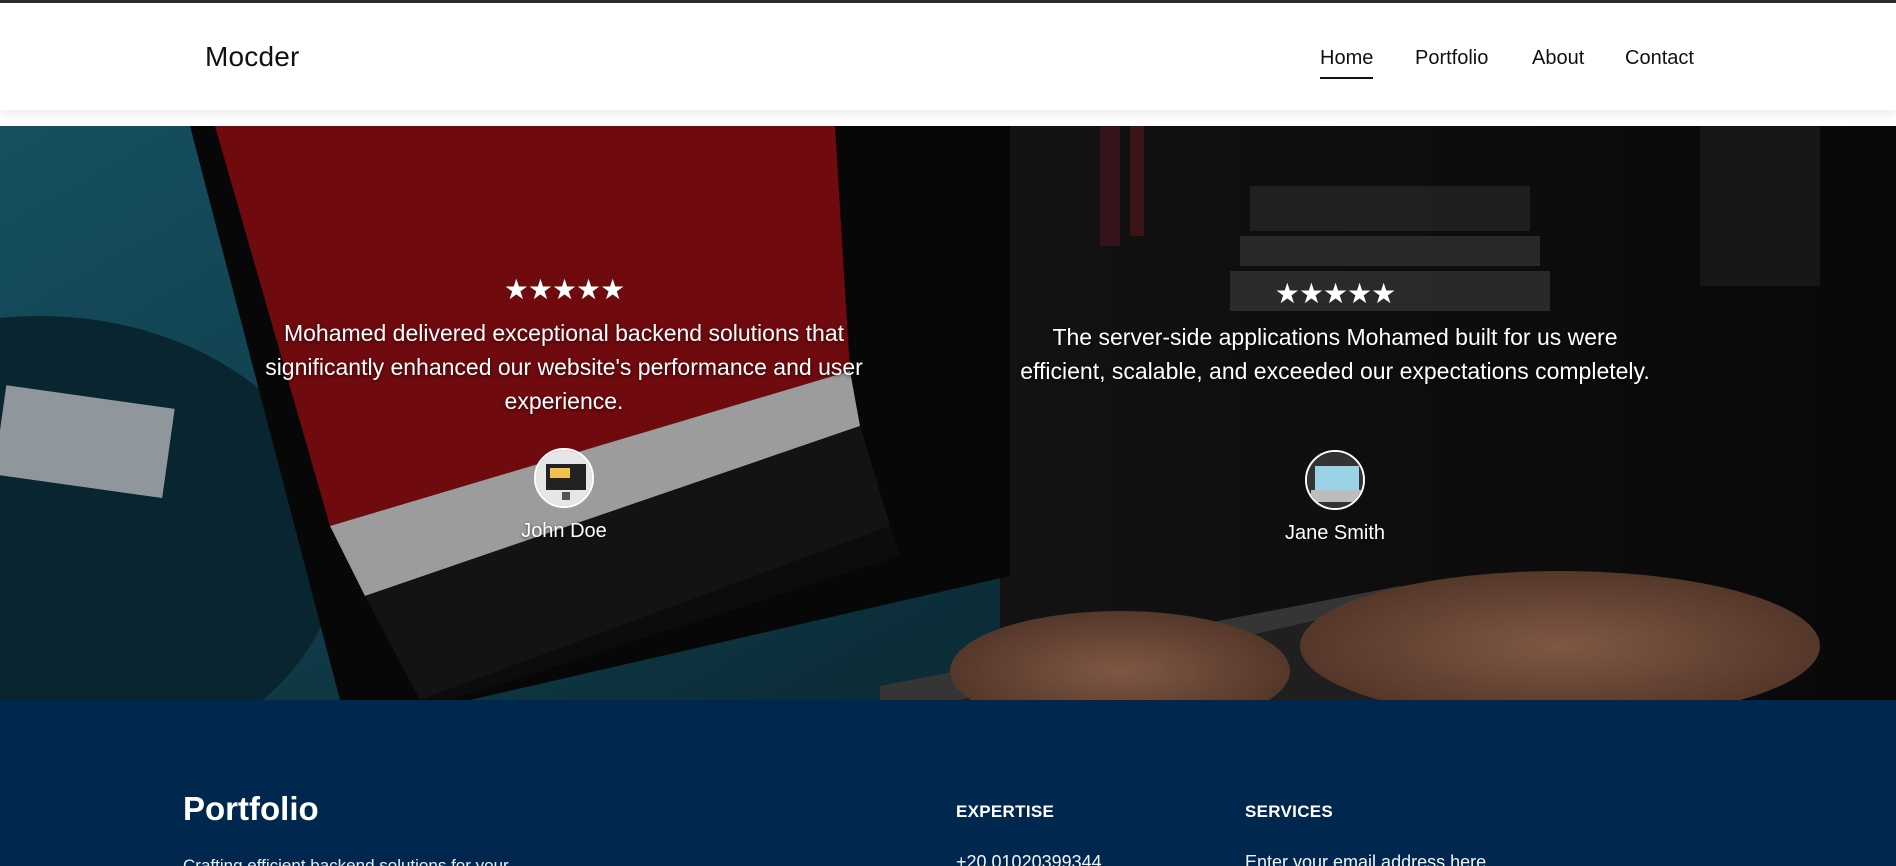 This screenshot has height=866, width=1896. Describe the element at coordinates (1365, 859) in the screenshot. I see `newsletter-email-input: Enter your email address here` at that location.